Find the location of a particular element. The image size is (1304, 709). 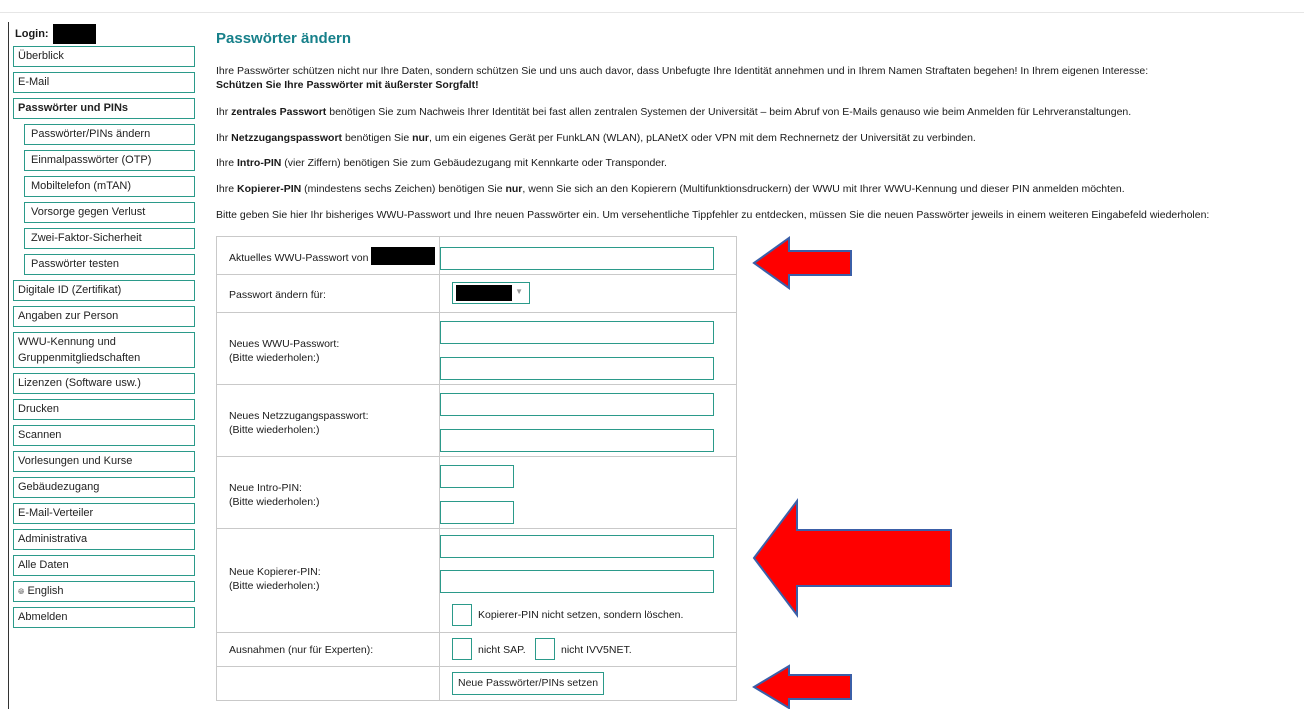

sidebar-item-licenses: Lizenzen (Software usw.) is located at coordinates (104, 383).